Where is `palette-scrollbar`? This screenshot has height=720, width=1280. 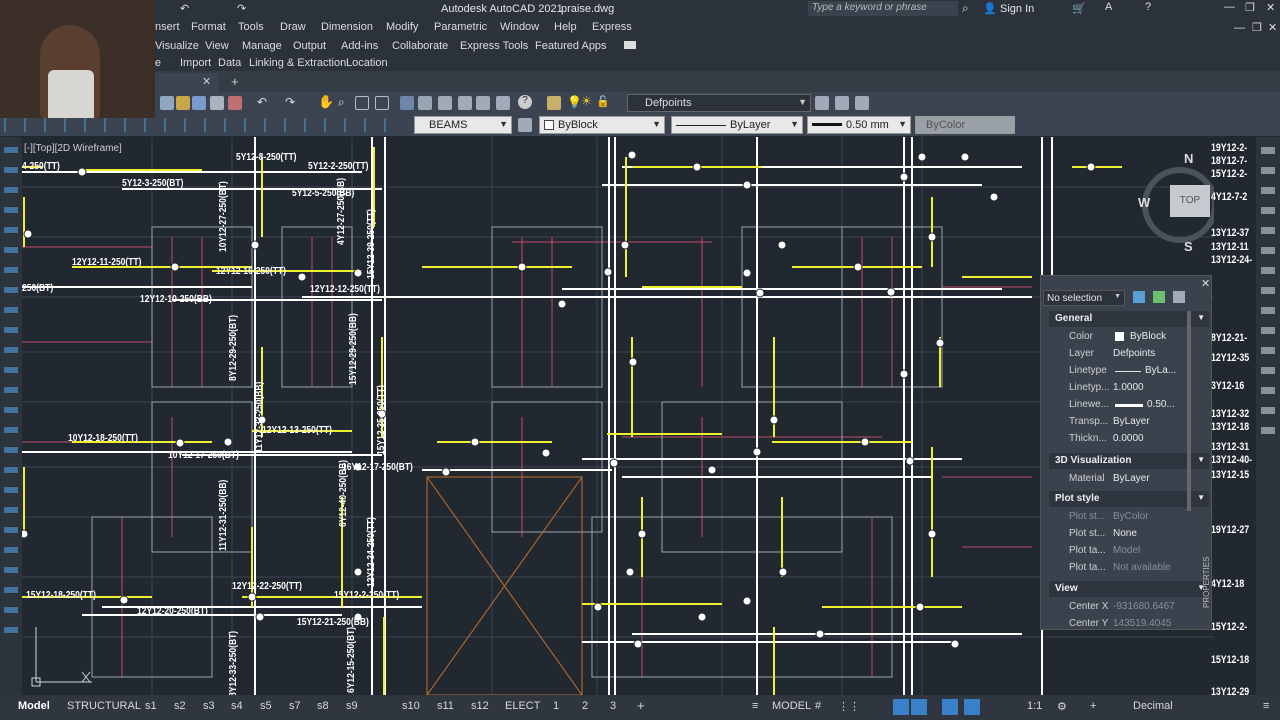
palette-scrollbar is located at coordinates (1189, 411).